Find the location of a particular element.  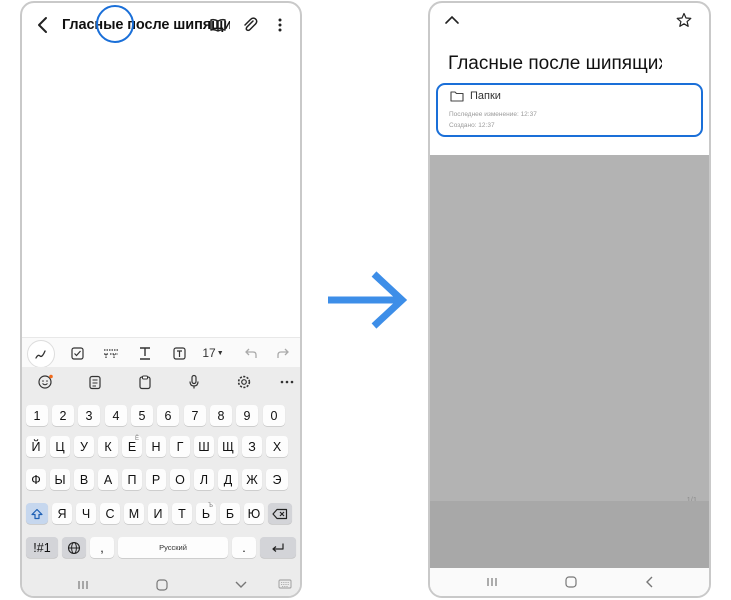

text-format-icon is located at coordinates (145, 353).